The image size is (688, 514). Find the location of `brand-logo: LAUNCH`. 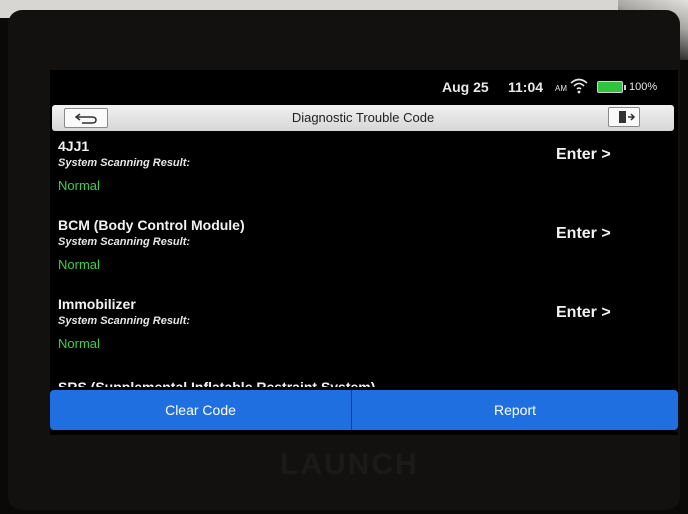

brand-logo: LAUNCH is located at coordinates (349, 464).